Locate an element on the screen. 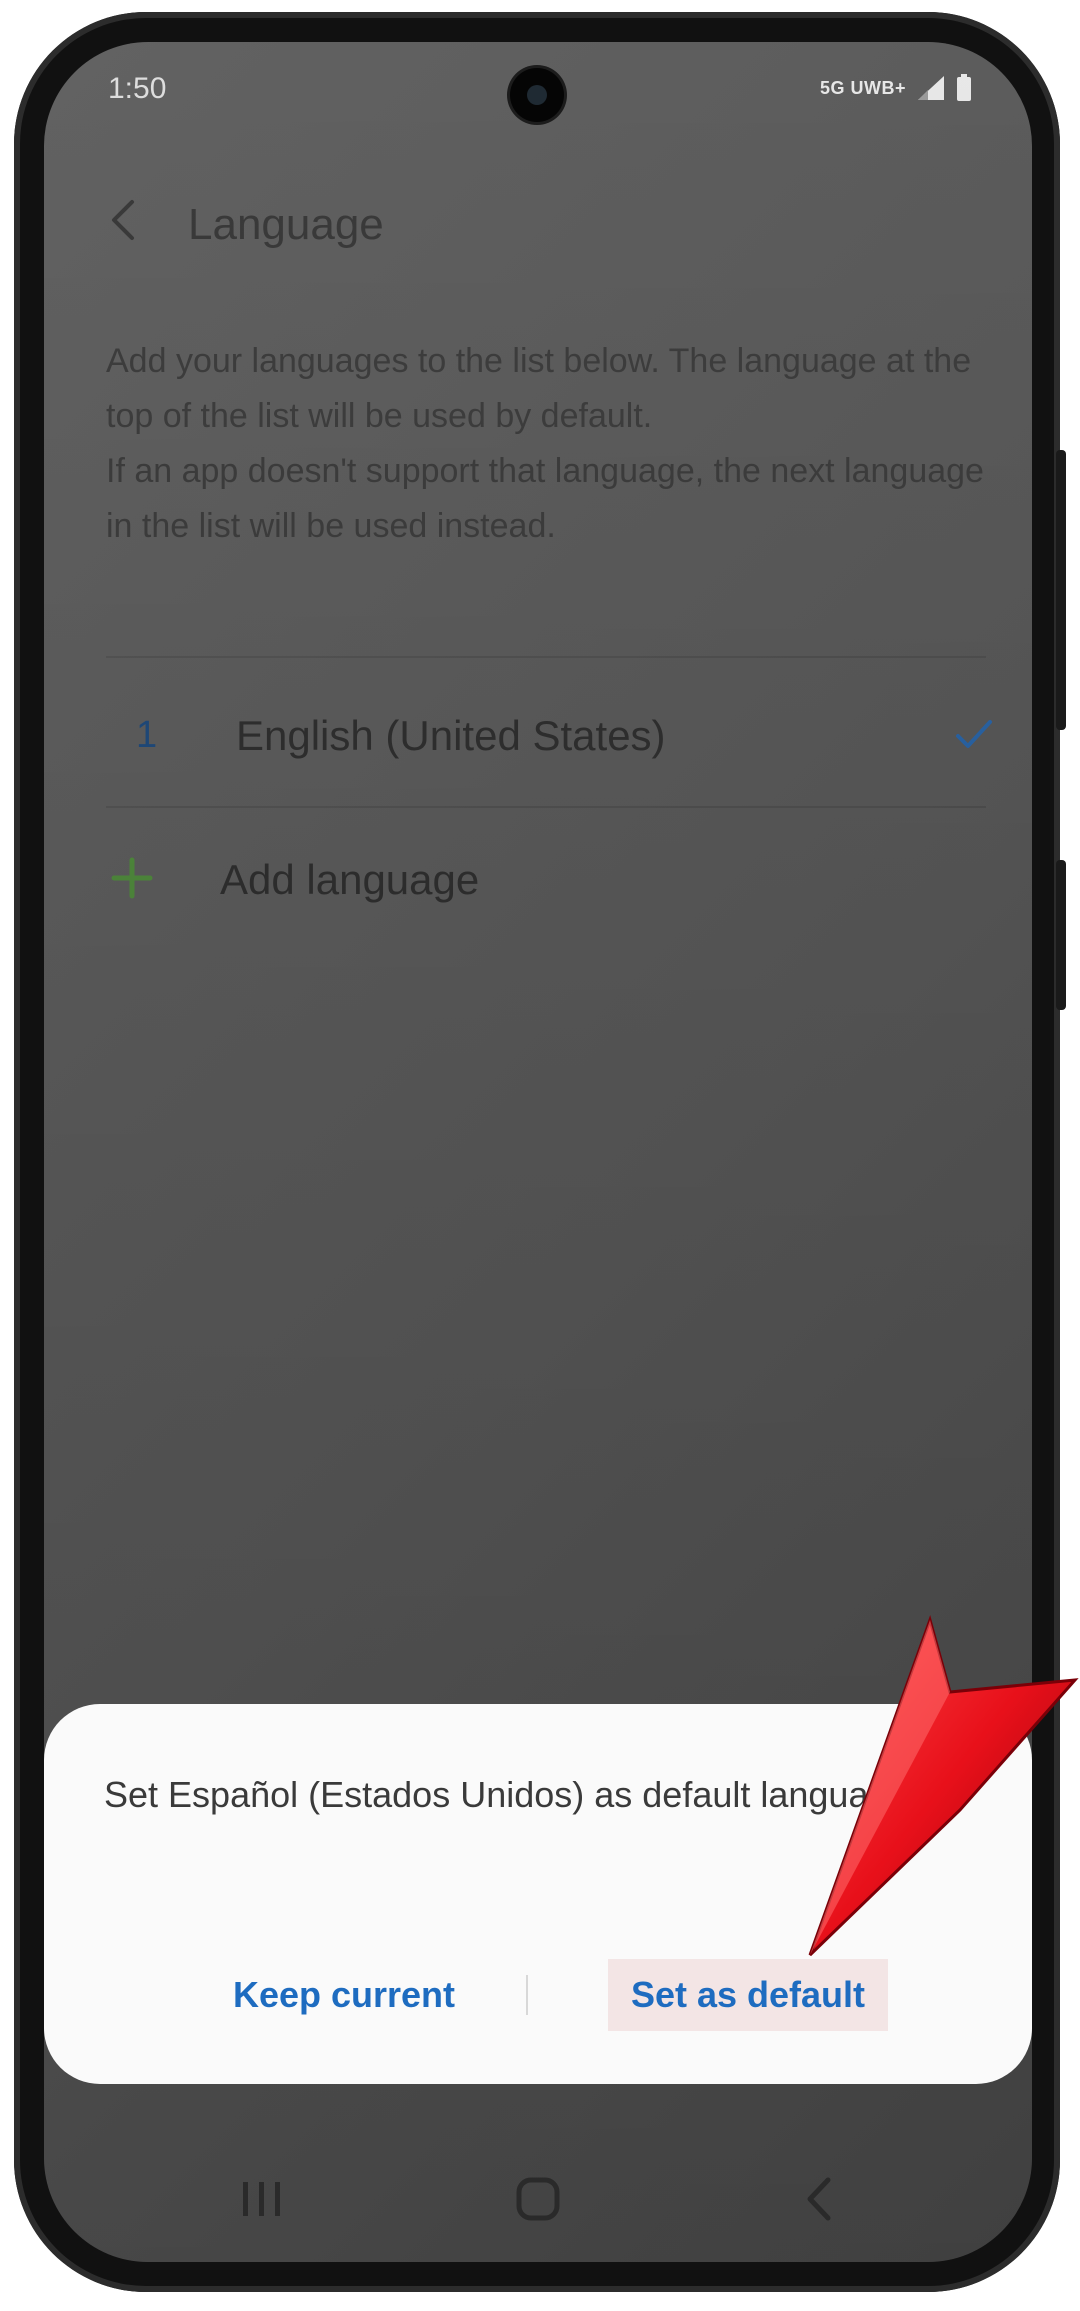 The width and height of the screenshot is (1080, 2311). add-language-label: Add language is located at coordinates (350, 879).